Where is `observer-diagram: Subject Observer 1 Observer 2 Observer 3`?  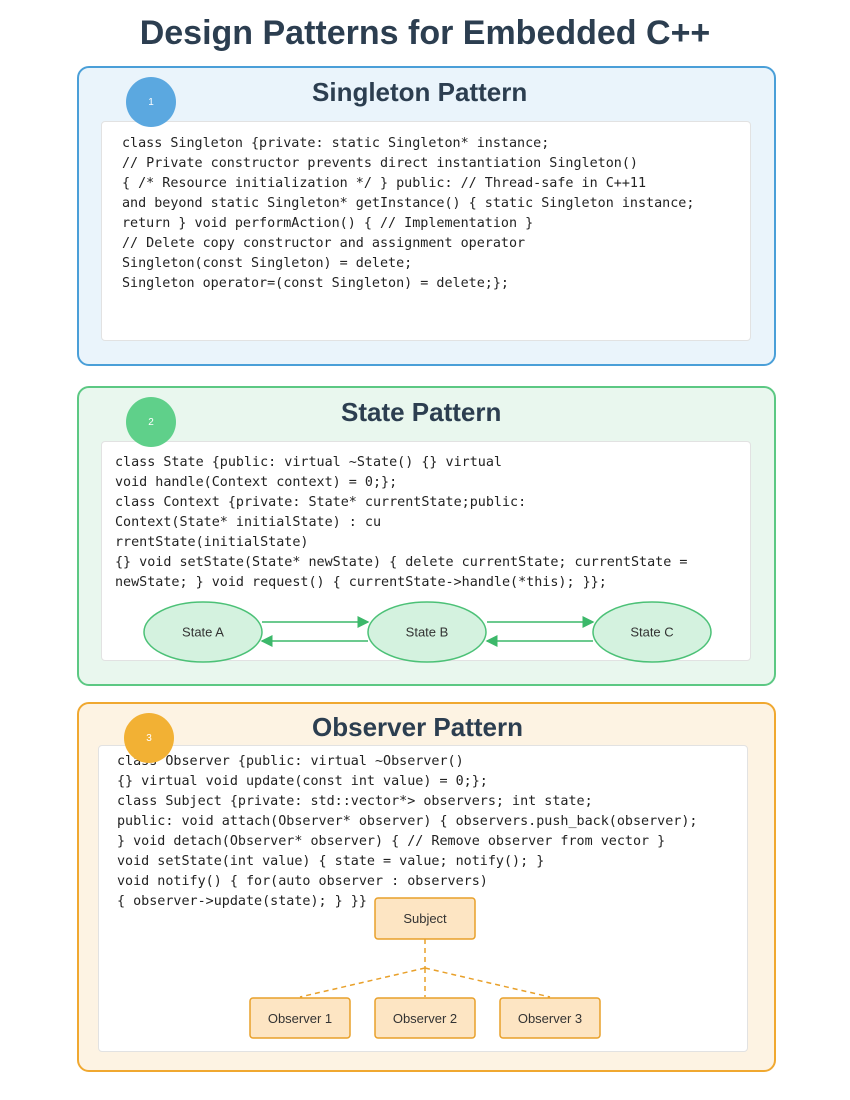
observer-diagram: Subject Observer 1 Observer 2 Observer 3 is located at coordinates (425, 968).